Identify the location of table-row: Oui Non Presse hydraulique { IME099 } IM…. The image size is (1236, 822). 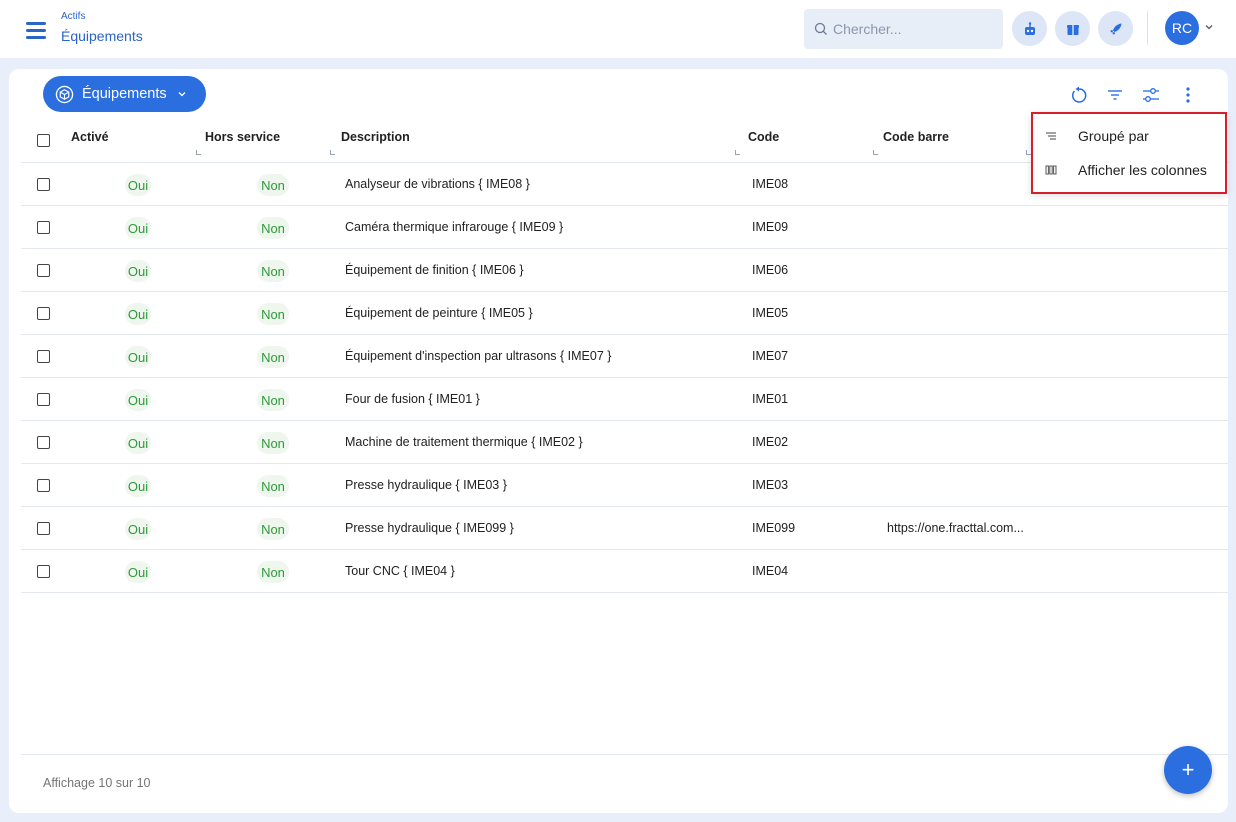
(624, 528).